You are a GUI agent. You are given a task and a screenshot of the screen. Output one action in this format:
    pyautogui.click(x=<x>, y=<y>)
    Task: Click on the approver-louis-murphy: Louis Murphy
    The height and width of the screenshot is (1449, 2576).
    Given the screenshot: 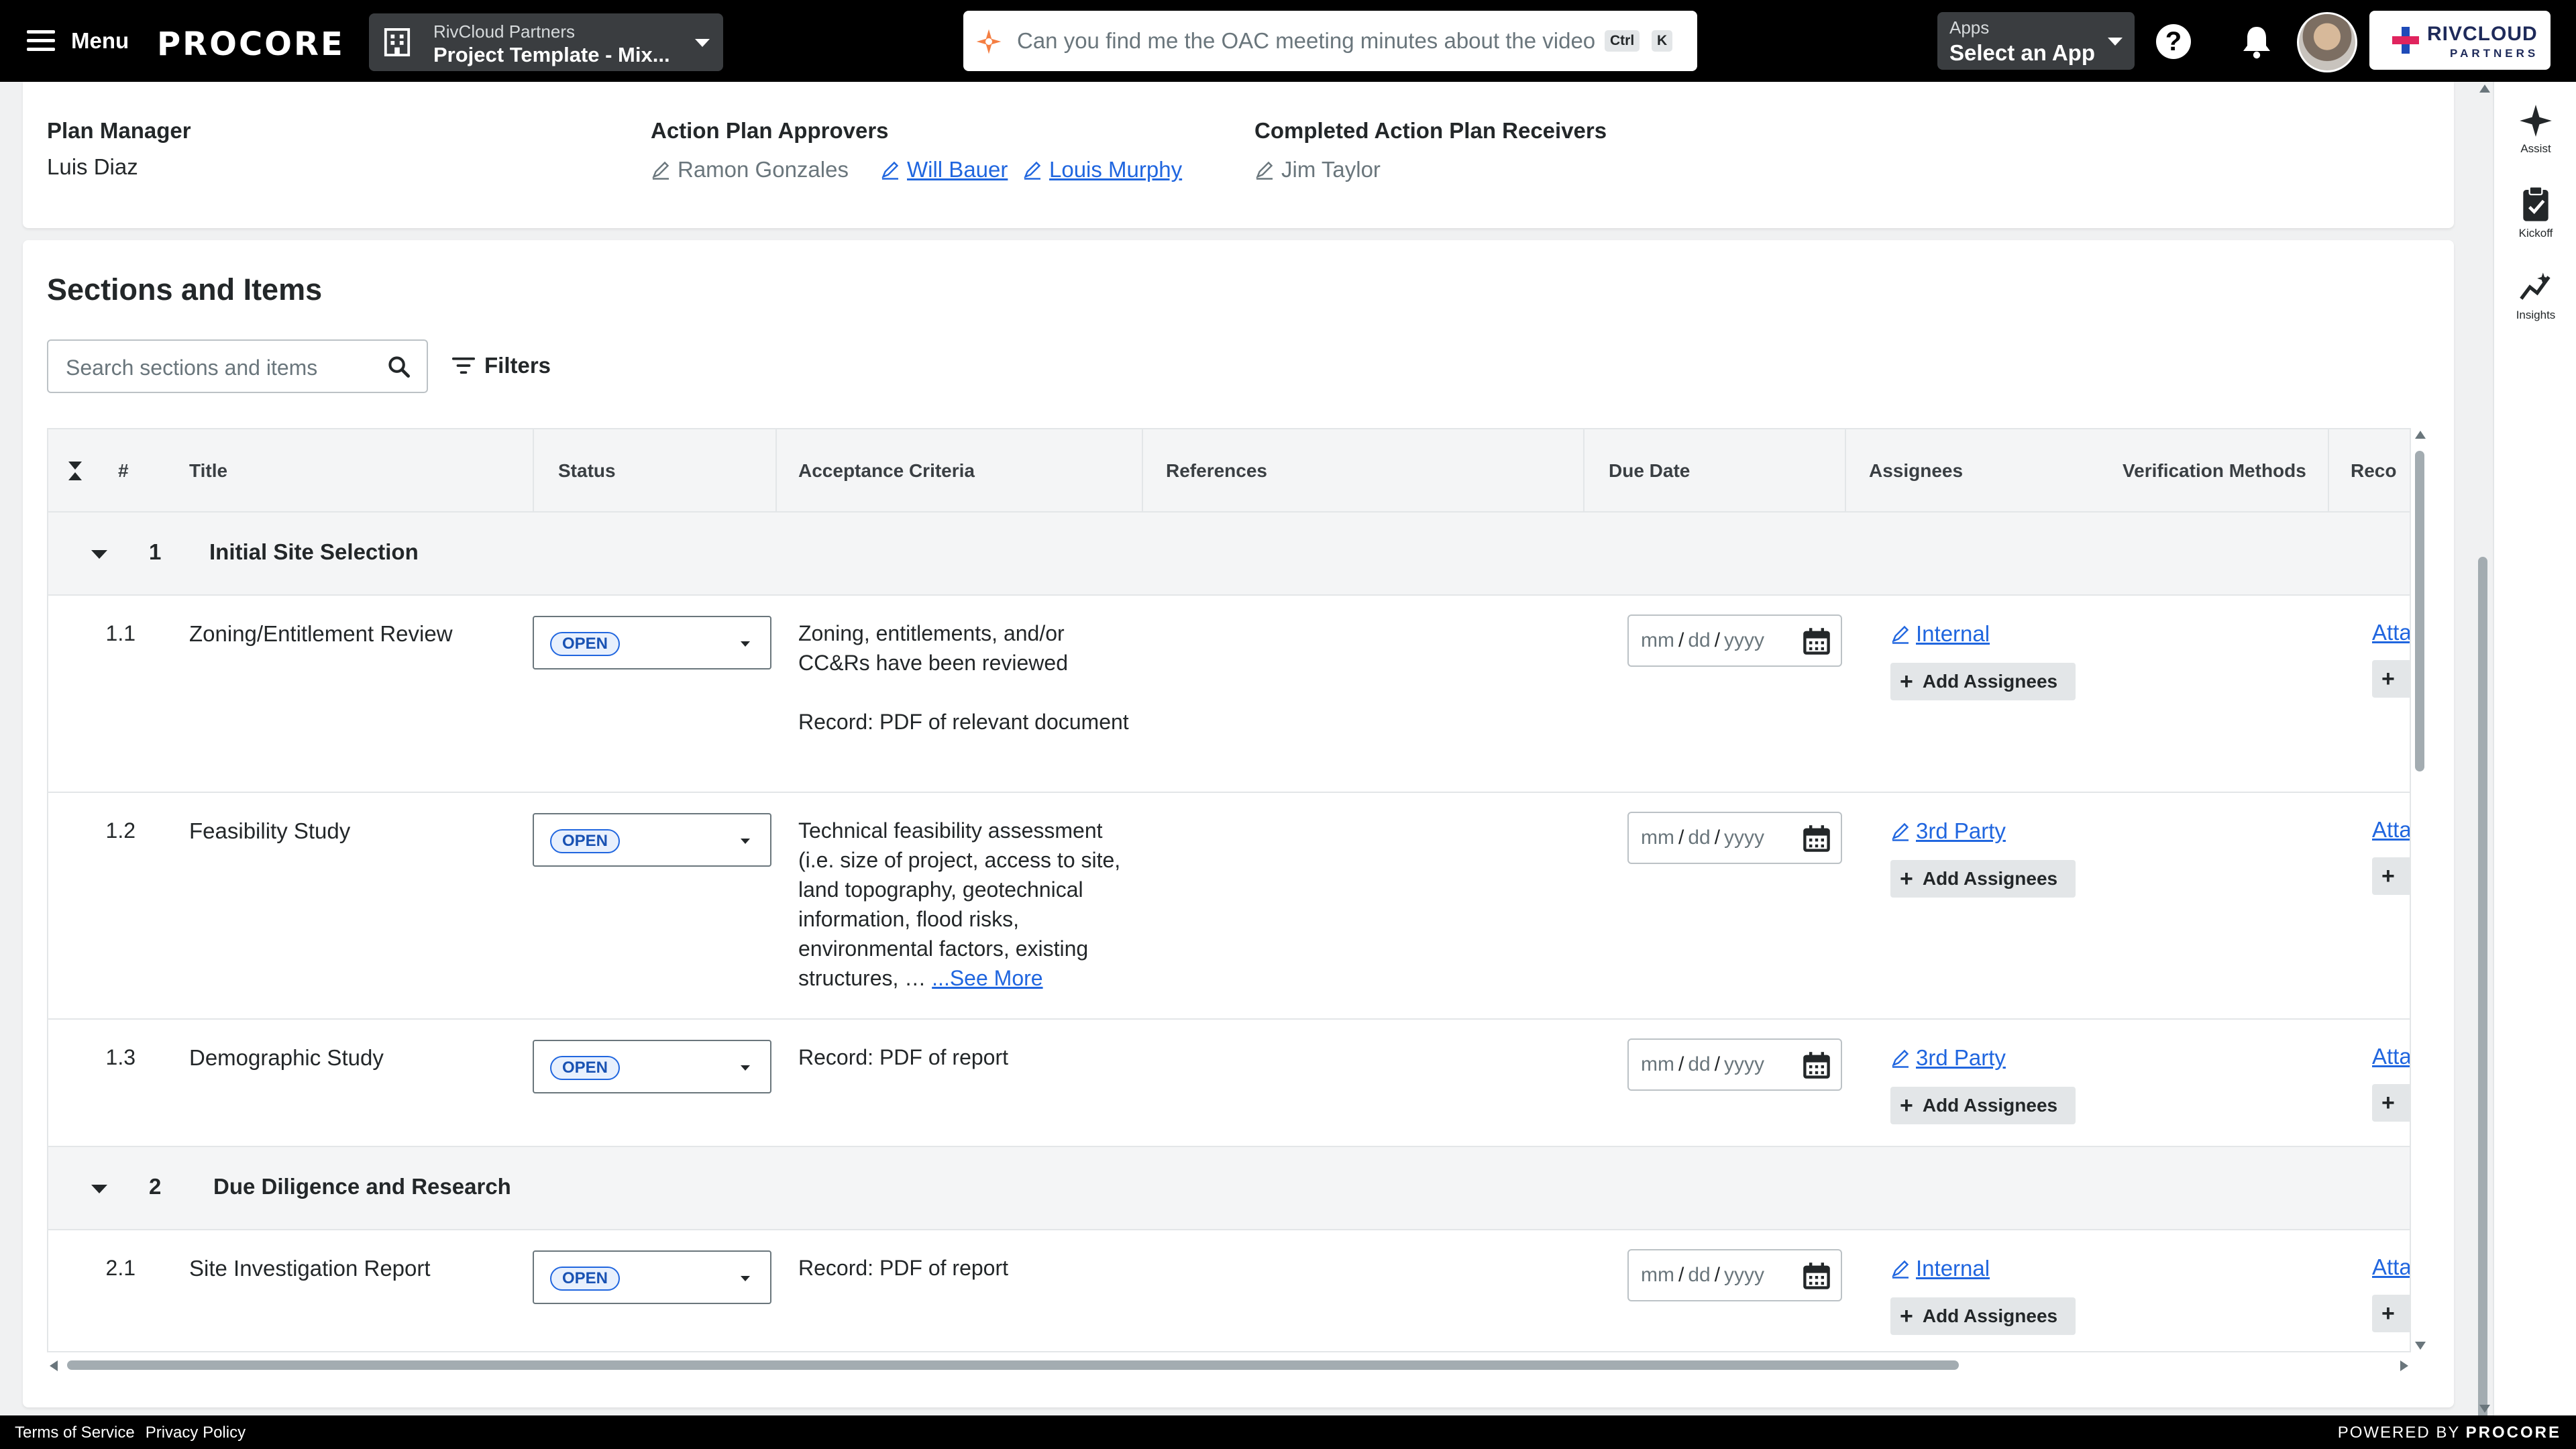 What is the action you would take?
    pyautogui.click(x=1102, y=169)
    